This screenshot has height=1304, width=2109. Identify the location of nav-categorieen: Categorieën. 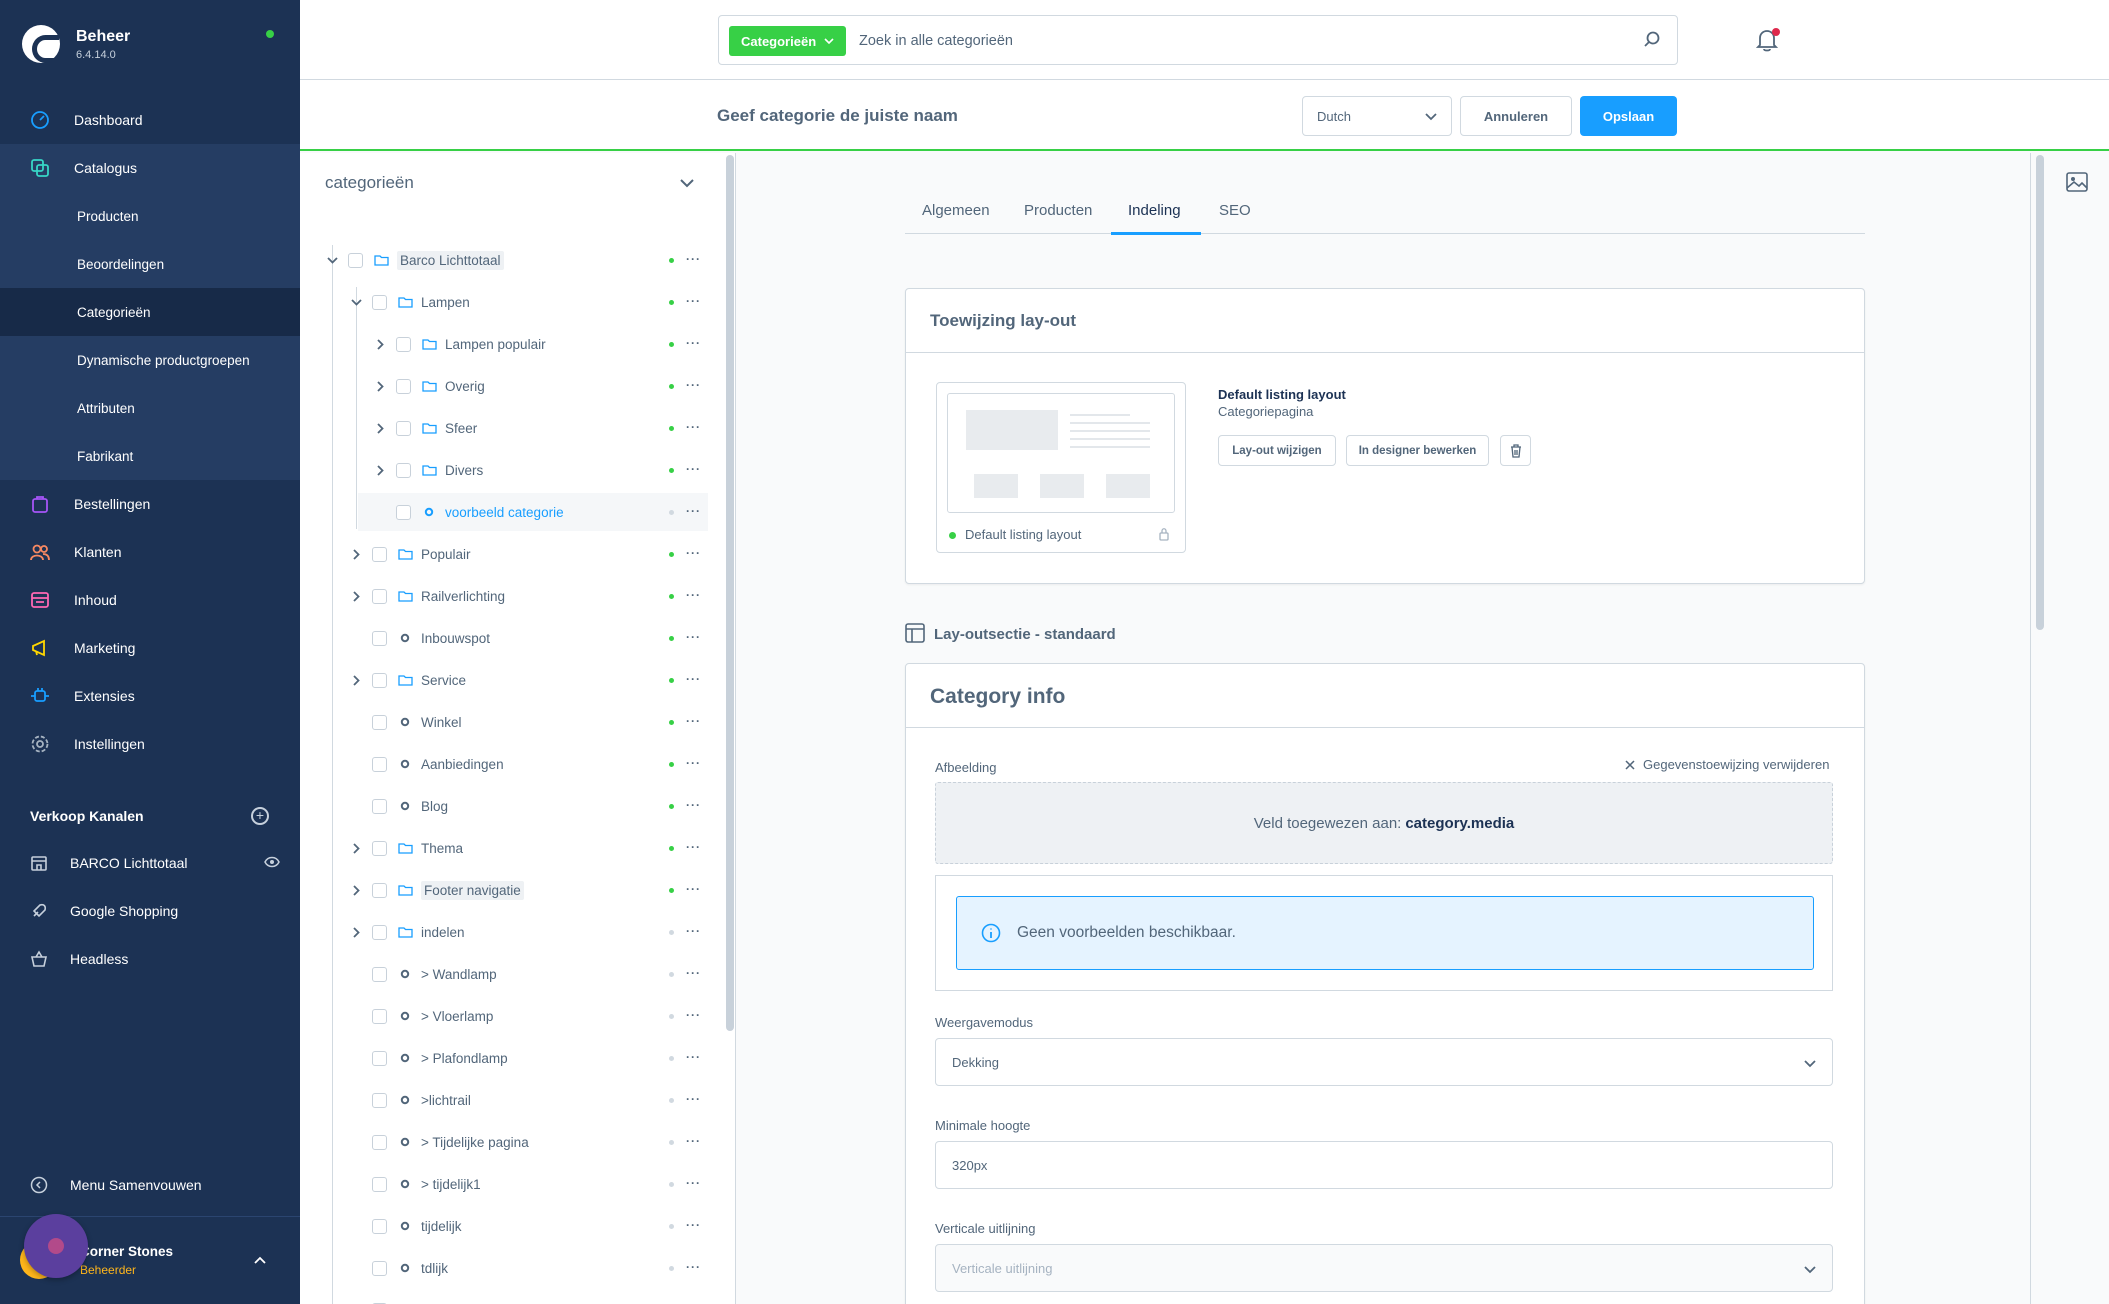
(150, 312).